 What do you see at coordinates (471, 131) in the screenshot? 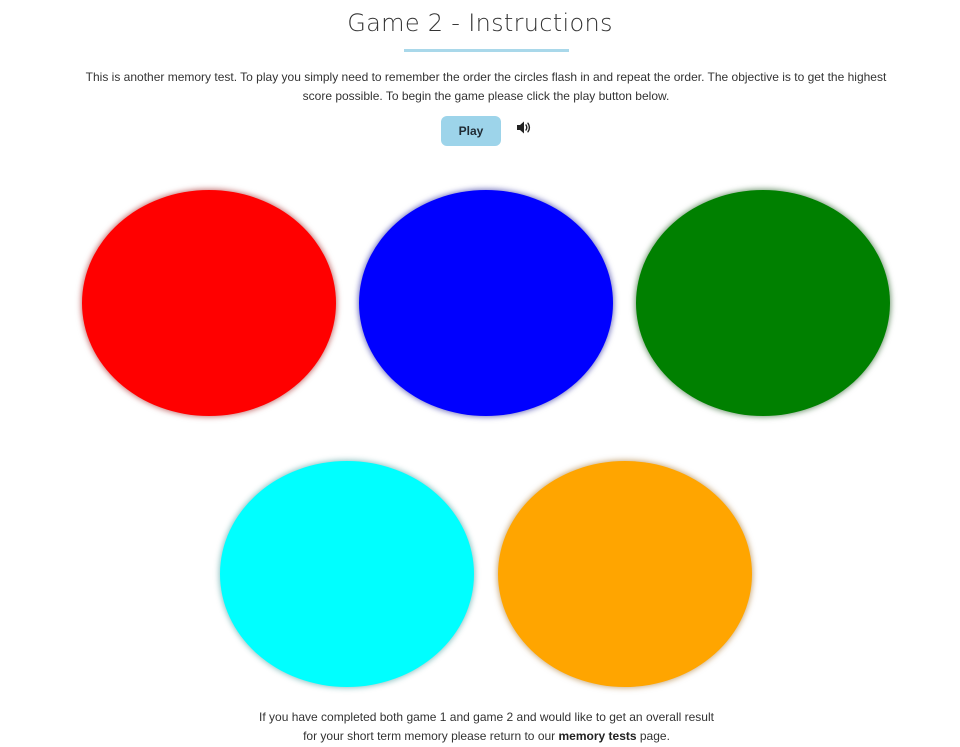
I see `play-button: Play` at bounding box center [471, 131].